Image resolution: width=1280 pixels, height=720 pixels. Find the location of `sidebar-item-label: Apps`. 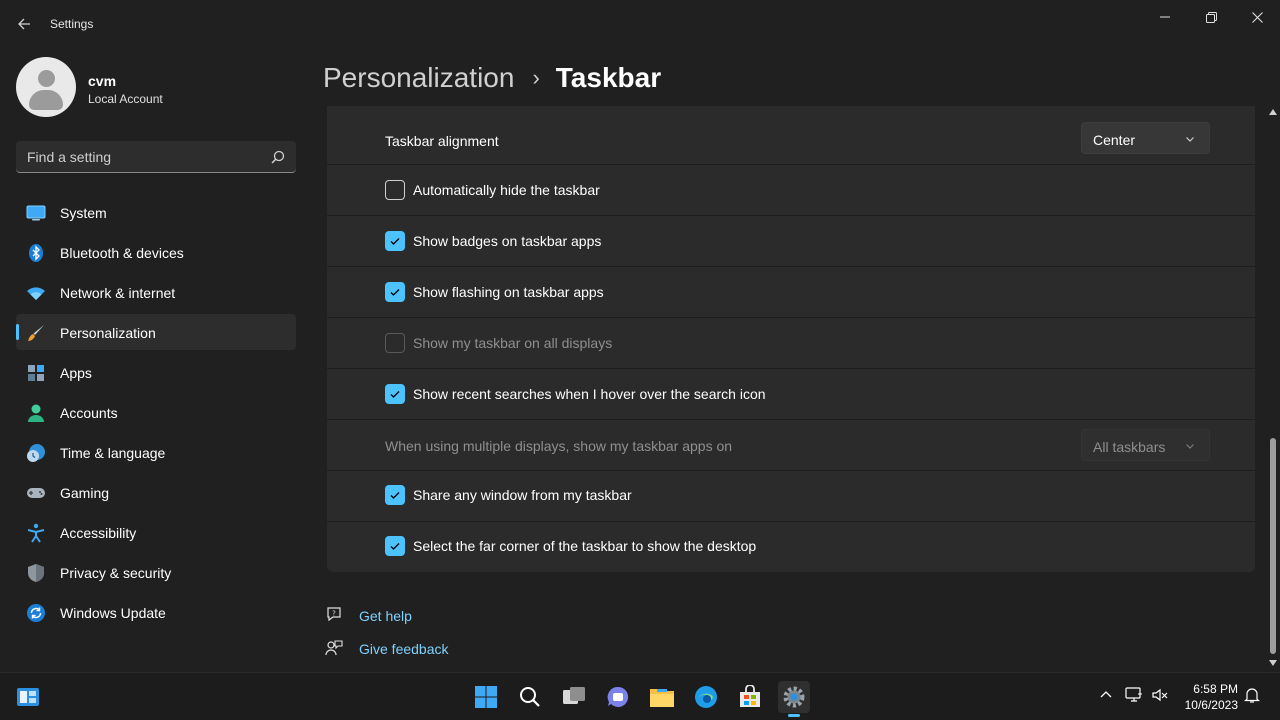

sidebar-item-label: Apps is located at coordinates (76, 373).